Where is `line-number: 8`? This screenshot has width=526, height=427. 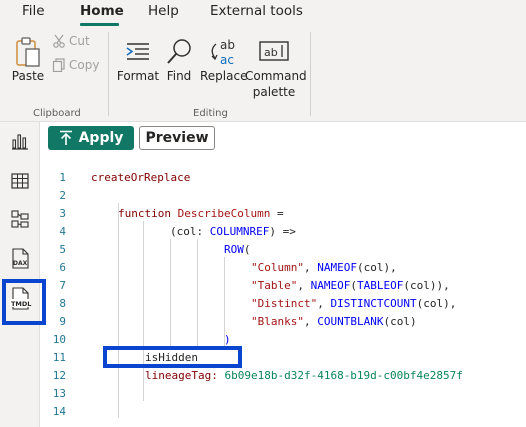 line-number: 8 is located at coordinates (62, 303).